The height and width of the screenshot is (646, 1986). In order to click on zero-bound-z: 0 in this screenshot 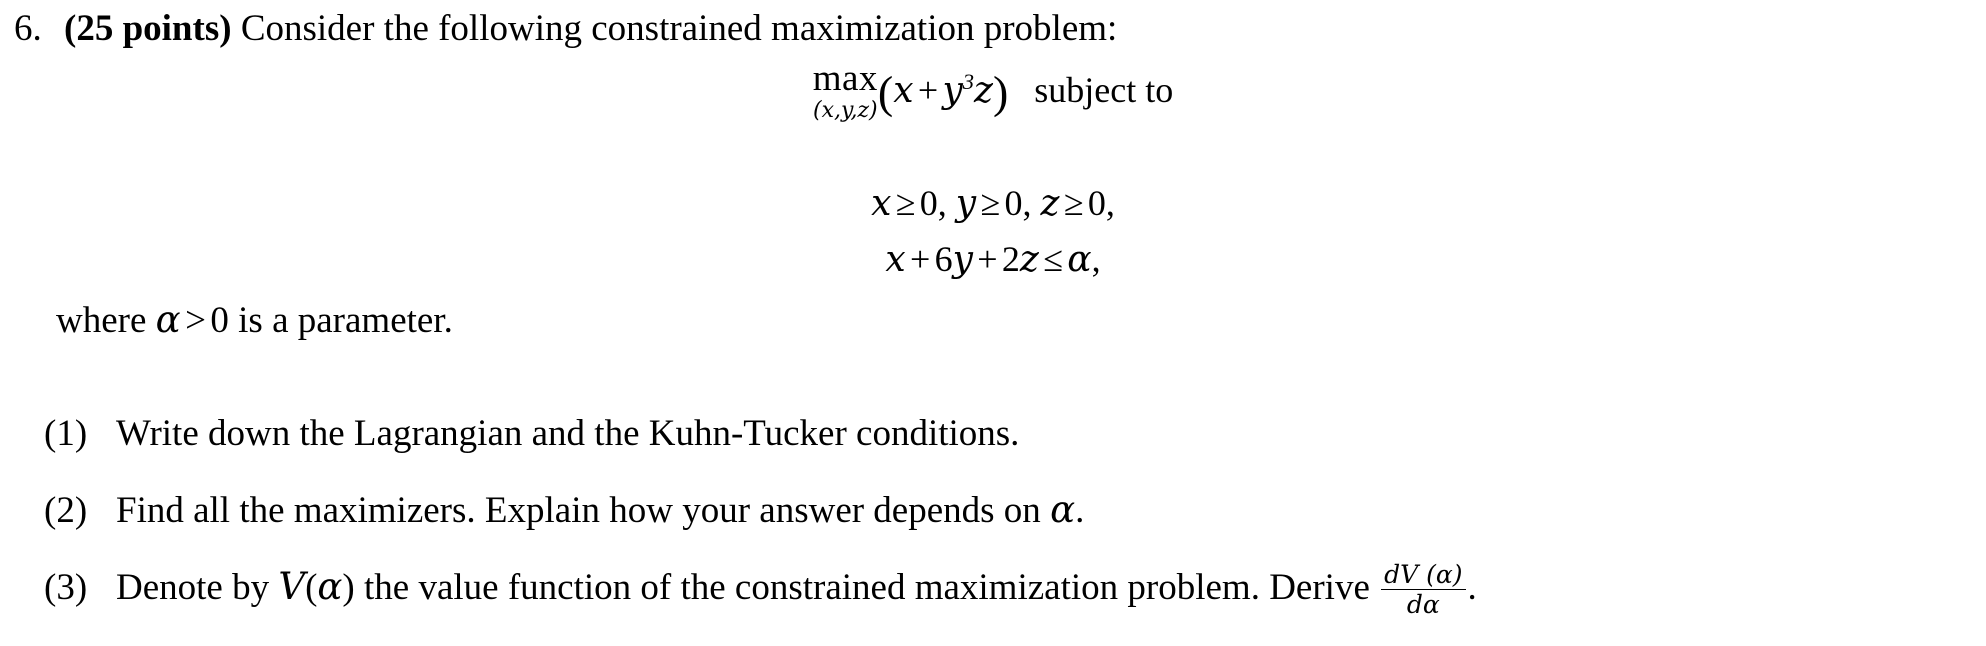, I will do `click(1096, 203)`.